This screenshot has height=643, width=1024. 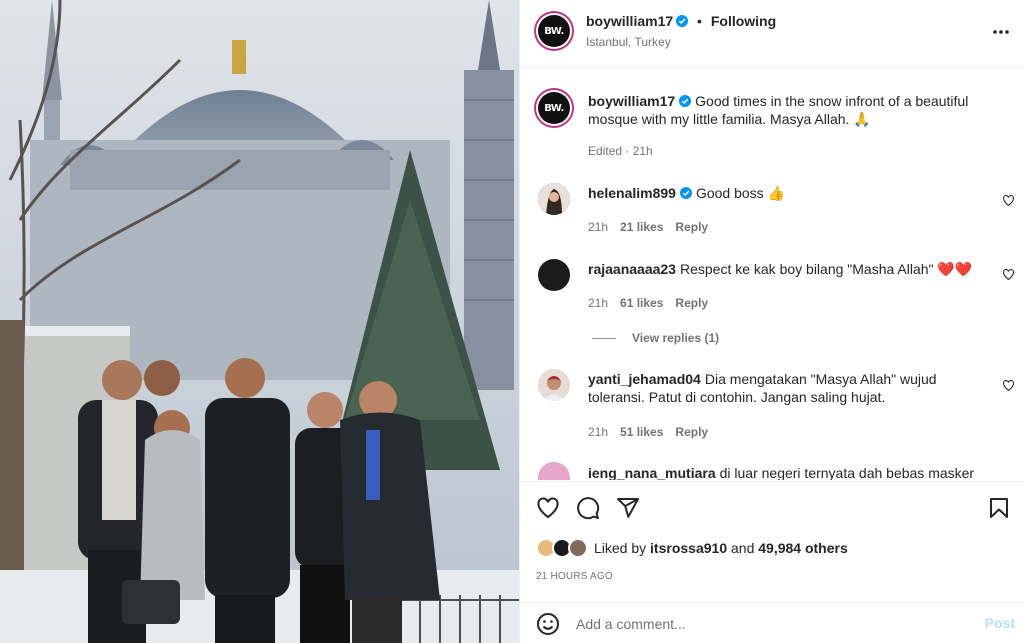 I want to click on comment-text: Good boss 👍, so click(x=740, y=193).